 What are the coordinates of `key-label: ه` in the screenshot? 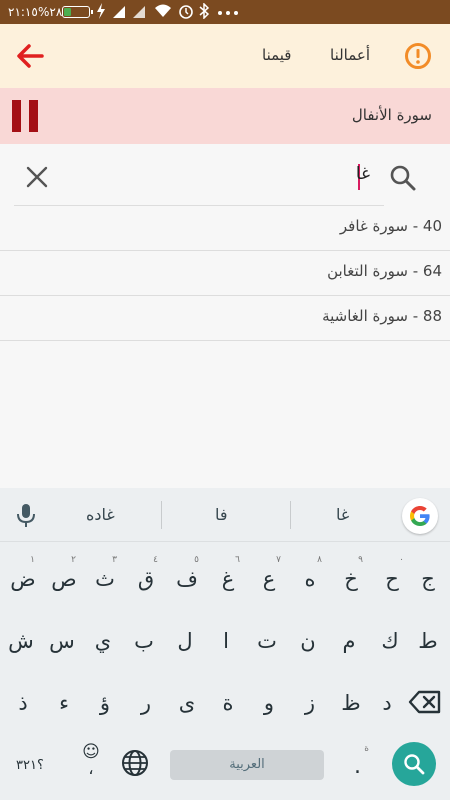 It's located at (310, 579).